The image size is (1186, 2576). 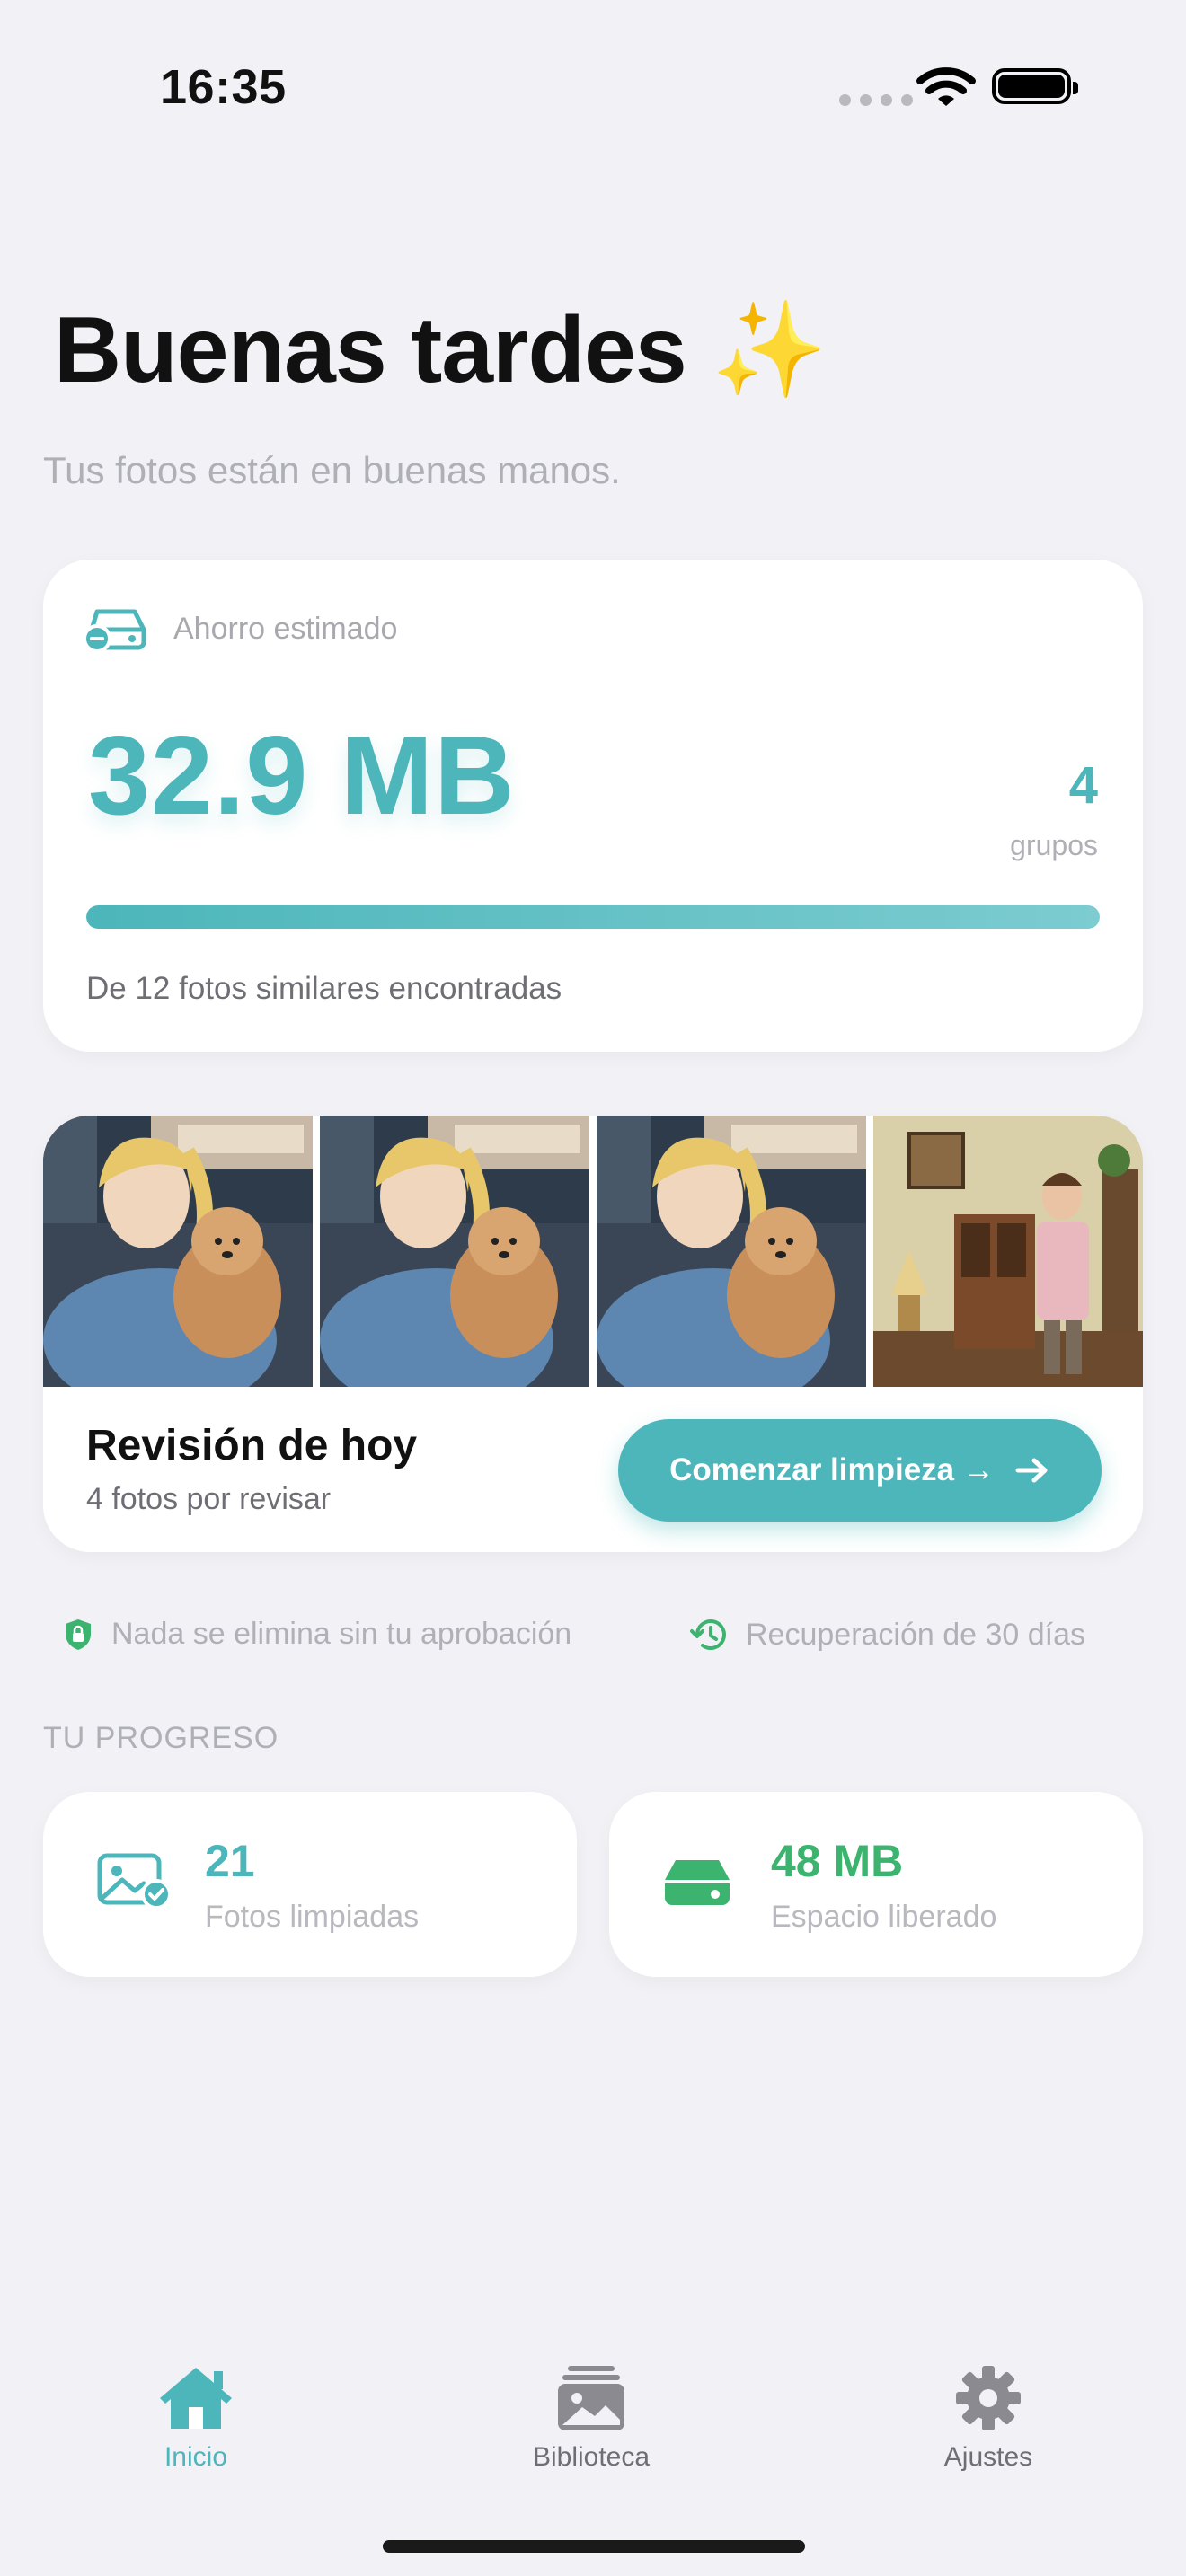 I want to click on savings-label: Ahorro estimado, so click(x=285, y=629).